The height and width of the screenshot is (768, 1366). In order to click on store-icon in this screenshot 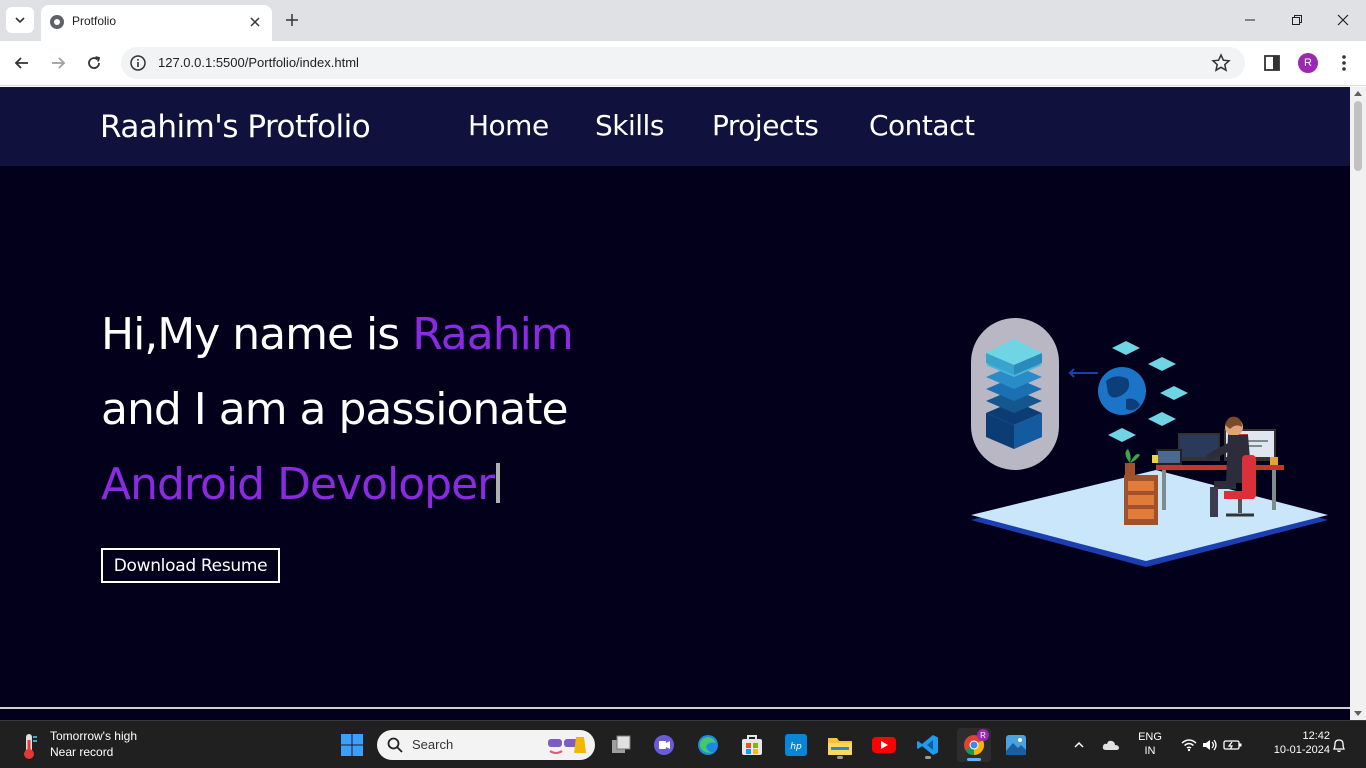, I will do `click(752, 745)`.